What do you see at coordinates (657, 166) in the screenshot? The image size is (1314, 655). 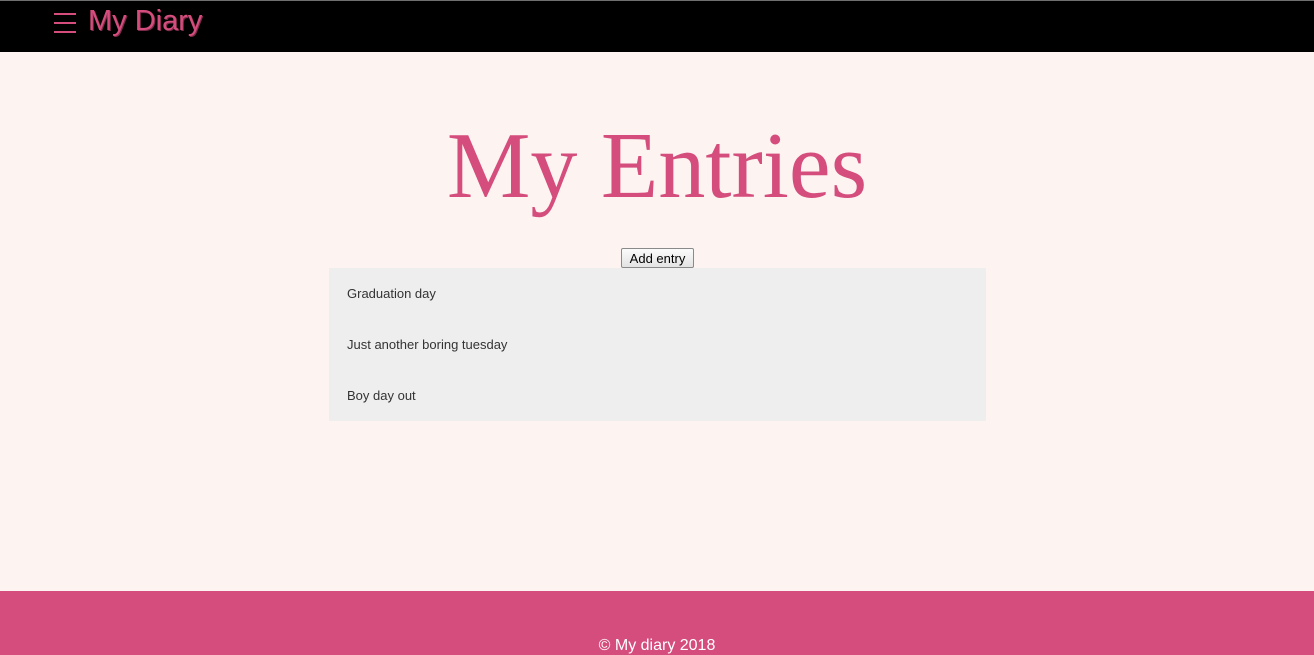 I see `page-title: My Entries` at bounding box center [657, 166].